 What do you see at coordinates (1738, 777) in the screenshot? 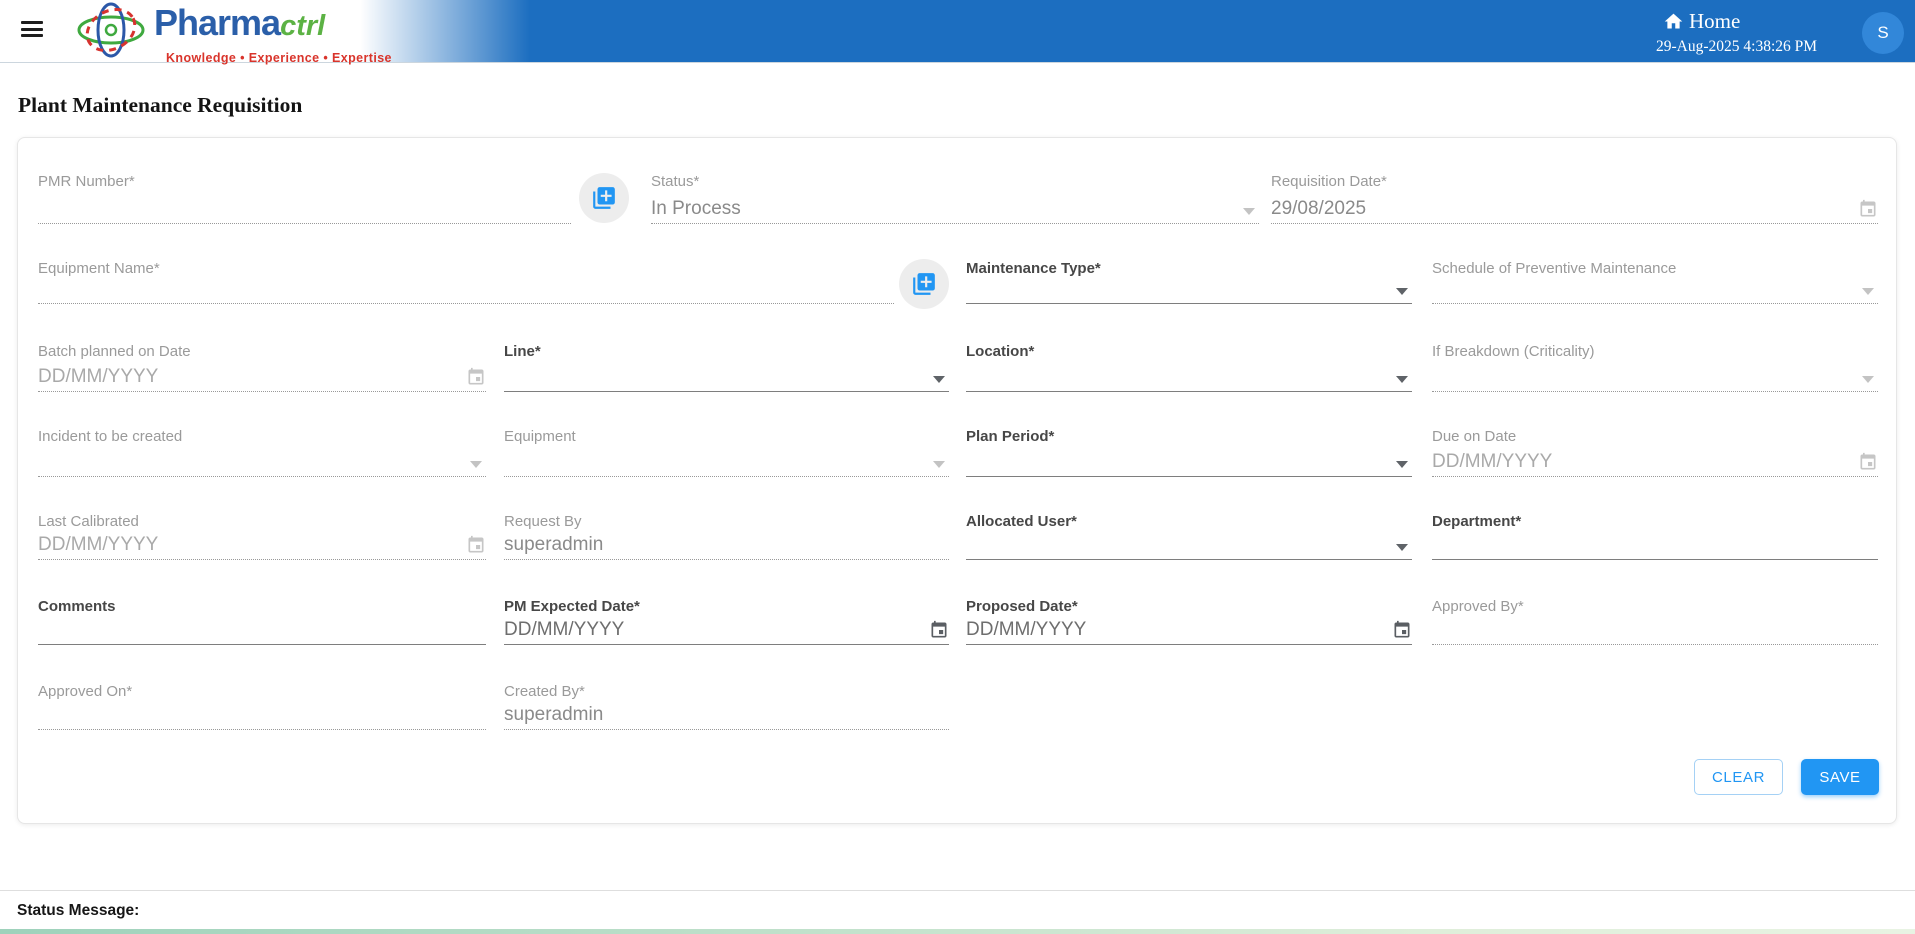
I see `clear-button: CLEAR` at bounding box center [1738, 777].